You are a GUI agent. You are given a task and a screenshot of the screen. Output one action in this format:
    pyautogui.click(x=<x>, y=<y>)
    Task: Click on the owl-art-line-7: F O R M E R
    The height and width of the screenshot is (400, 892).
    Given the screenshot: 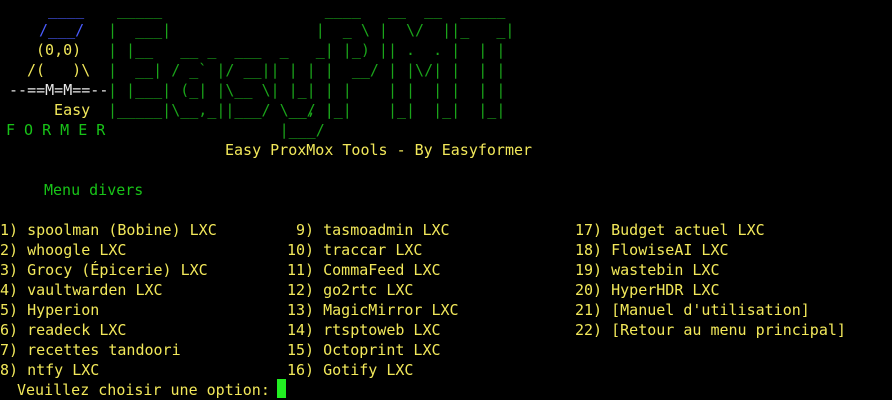 What is the action you would take?
    pyautogui.click(x=56, y=130)
    